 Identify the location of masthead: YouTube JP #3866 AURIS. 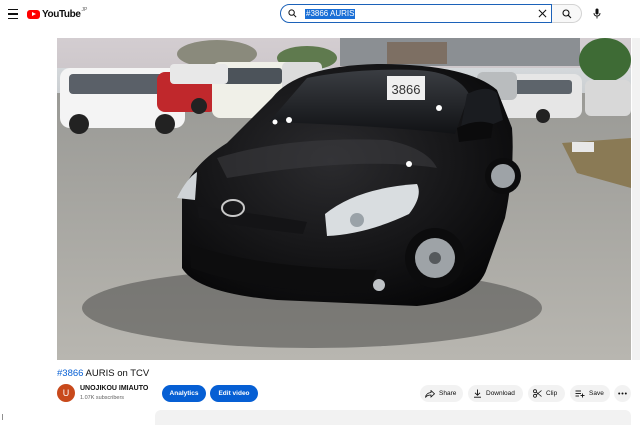
(320, 14).